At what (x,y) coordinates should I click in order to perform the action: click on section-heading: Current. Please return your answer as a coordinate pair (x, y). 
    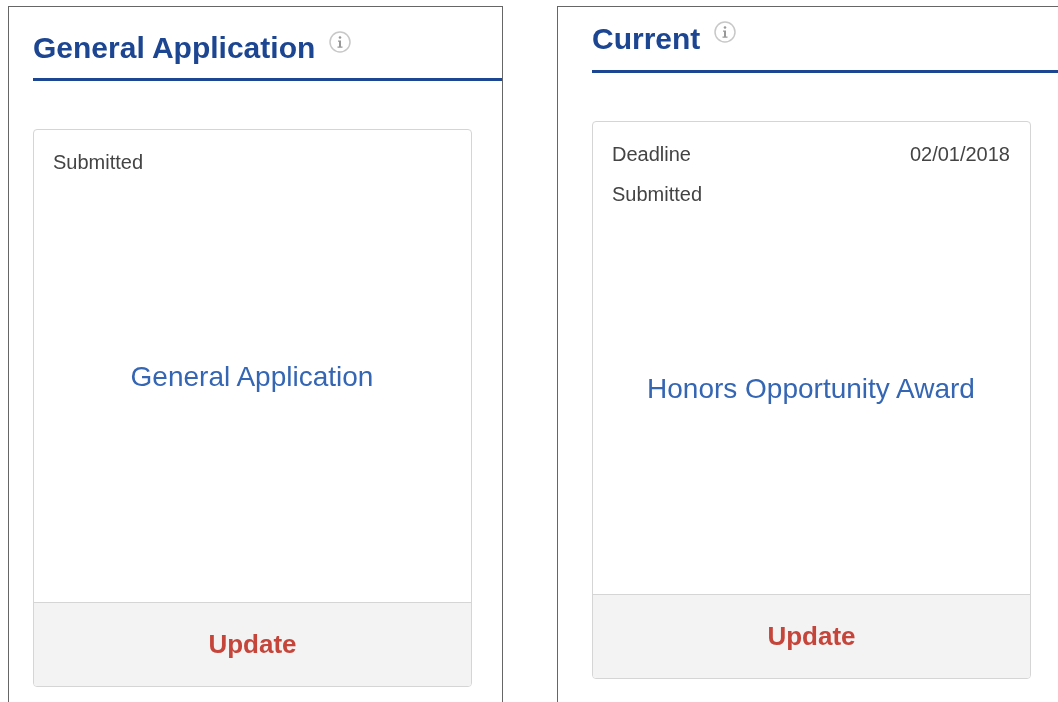
    Looking at the image, I should click on (646, 37).